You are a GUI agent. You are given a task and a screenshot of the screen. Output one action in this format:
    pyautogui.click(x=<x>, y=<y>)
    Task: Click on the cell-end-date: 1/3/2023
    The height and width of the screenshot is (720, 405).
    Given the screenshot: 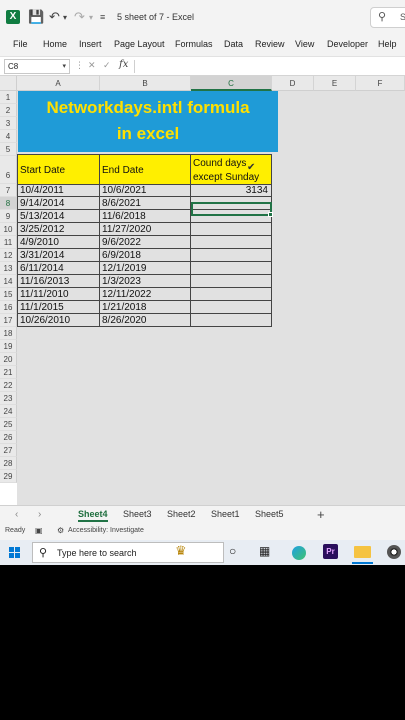 What is the action you would take?
    pyautogui.click(x=145, y=281)
    